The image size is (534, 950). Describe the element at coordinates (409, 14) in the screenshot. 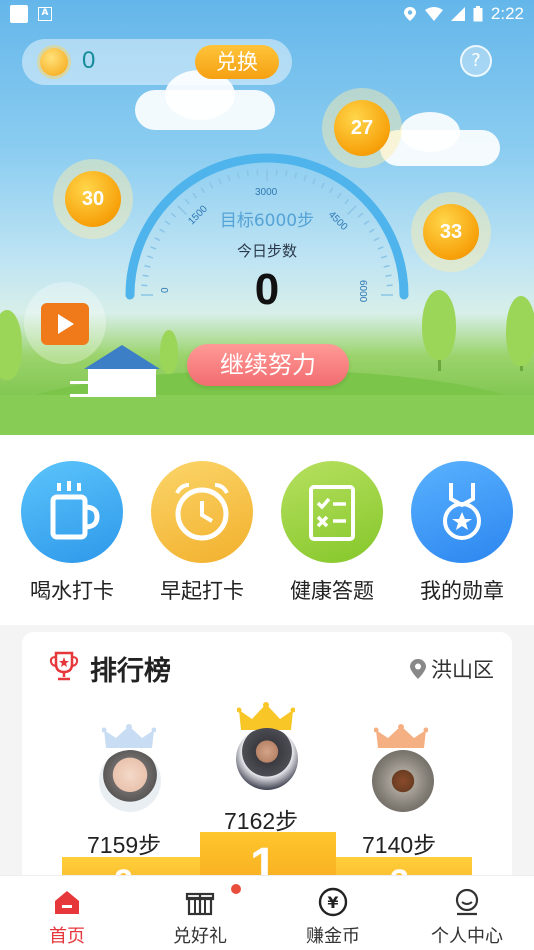

I see `location-icon` at that location.